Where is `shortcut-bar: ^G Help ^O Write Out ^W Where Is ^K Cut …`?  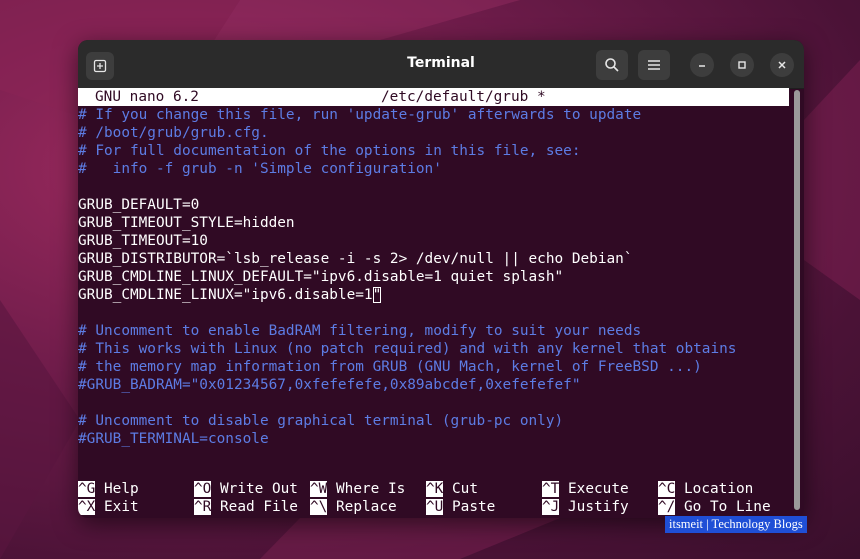 shortcut-bar: ^G Help ^O Write Out ^W Where Is ^K Cut … is located at coordinates (437, 498).